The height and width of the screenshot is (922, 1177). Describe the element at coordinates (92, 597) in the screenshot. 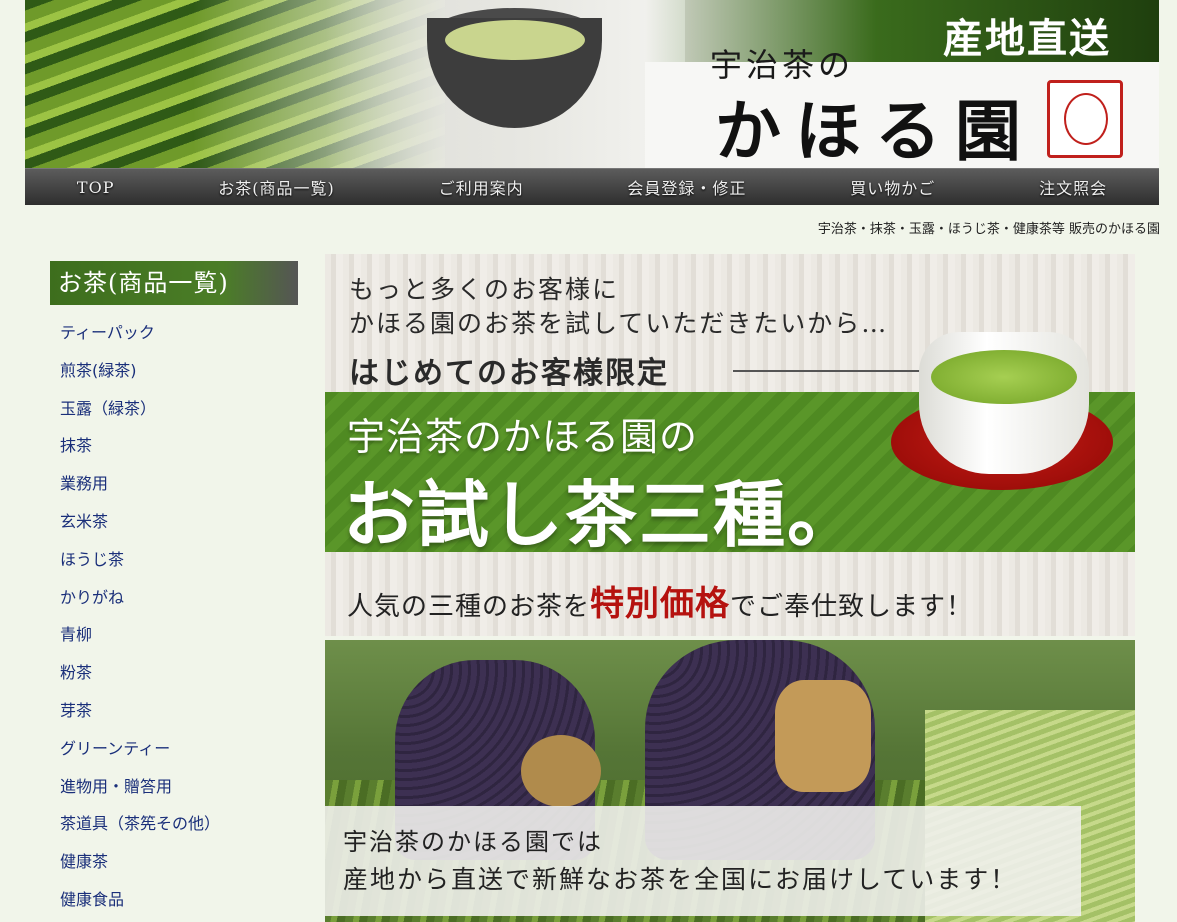

I see `category-karigane: かりがね` at that location.